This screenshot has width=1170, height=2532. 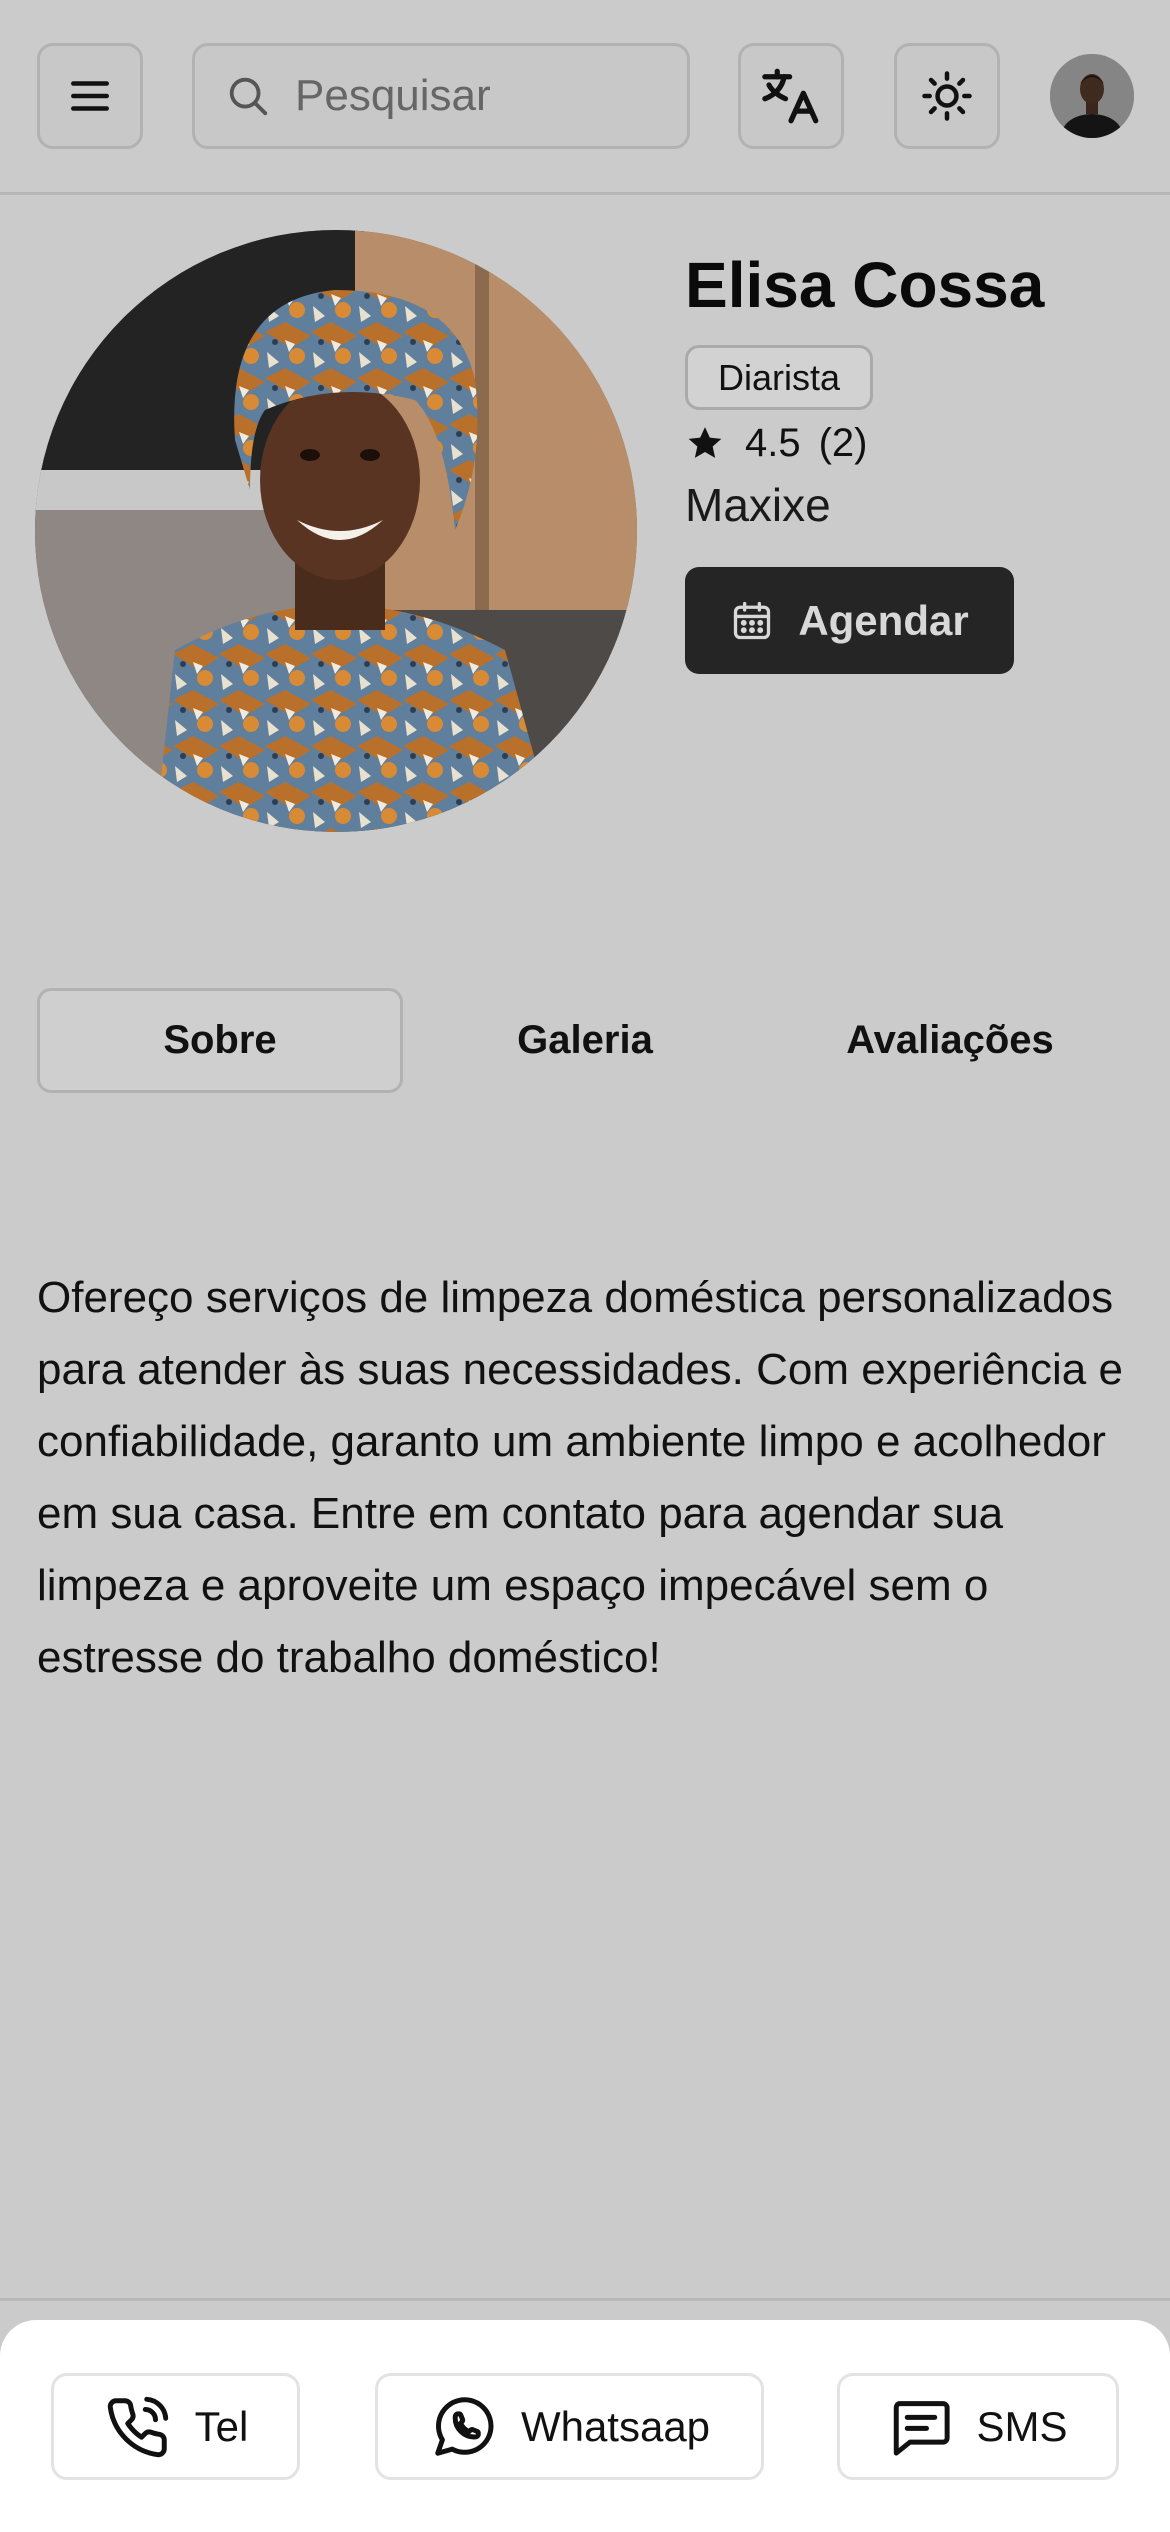 I want to click on call-button-label: Tel, so click(x=221, y=2426).